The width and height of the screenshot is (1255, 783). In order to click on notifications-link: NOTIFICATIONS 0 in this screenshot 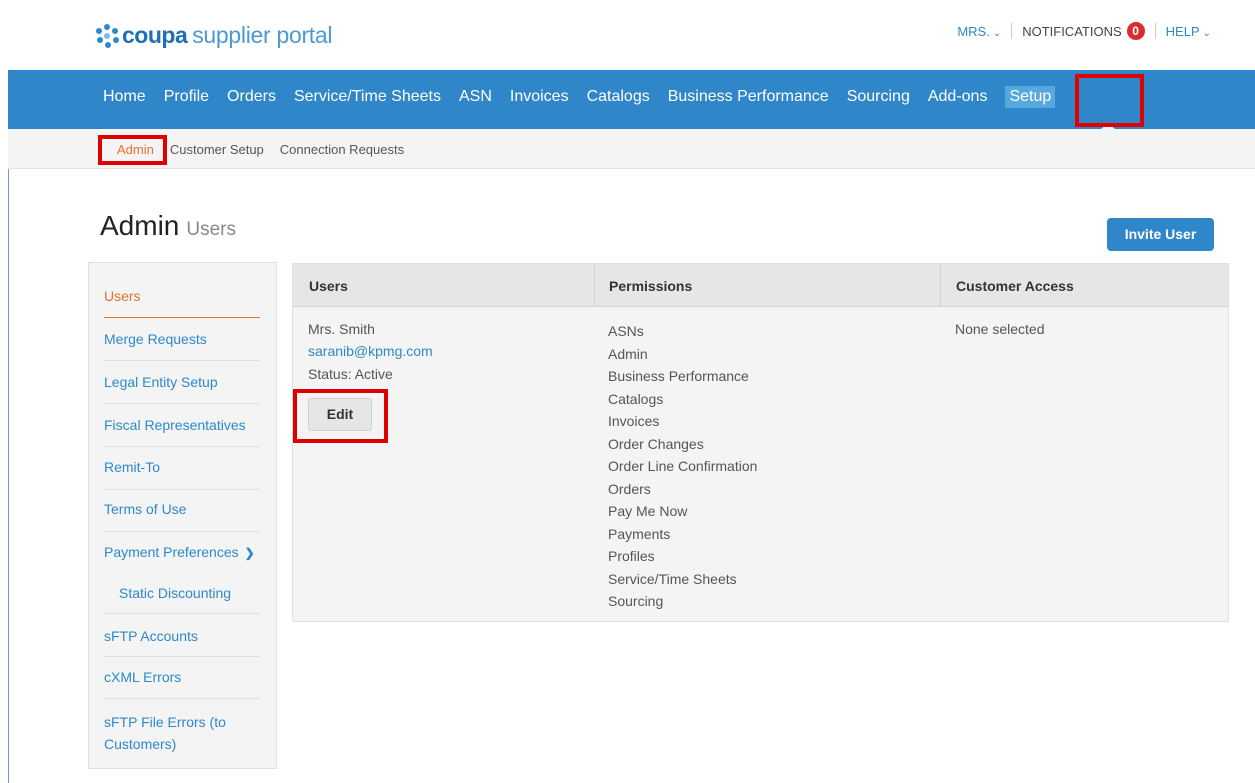, I will do `click(1083, 31)`.